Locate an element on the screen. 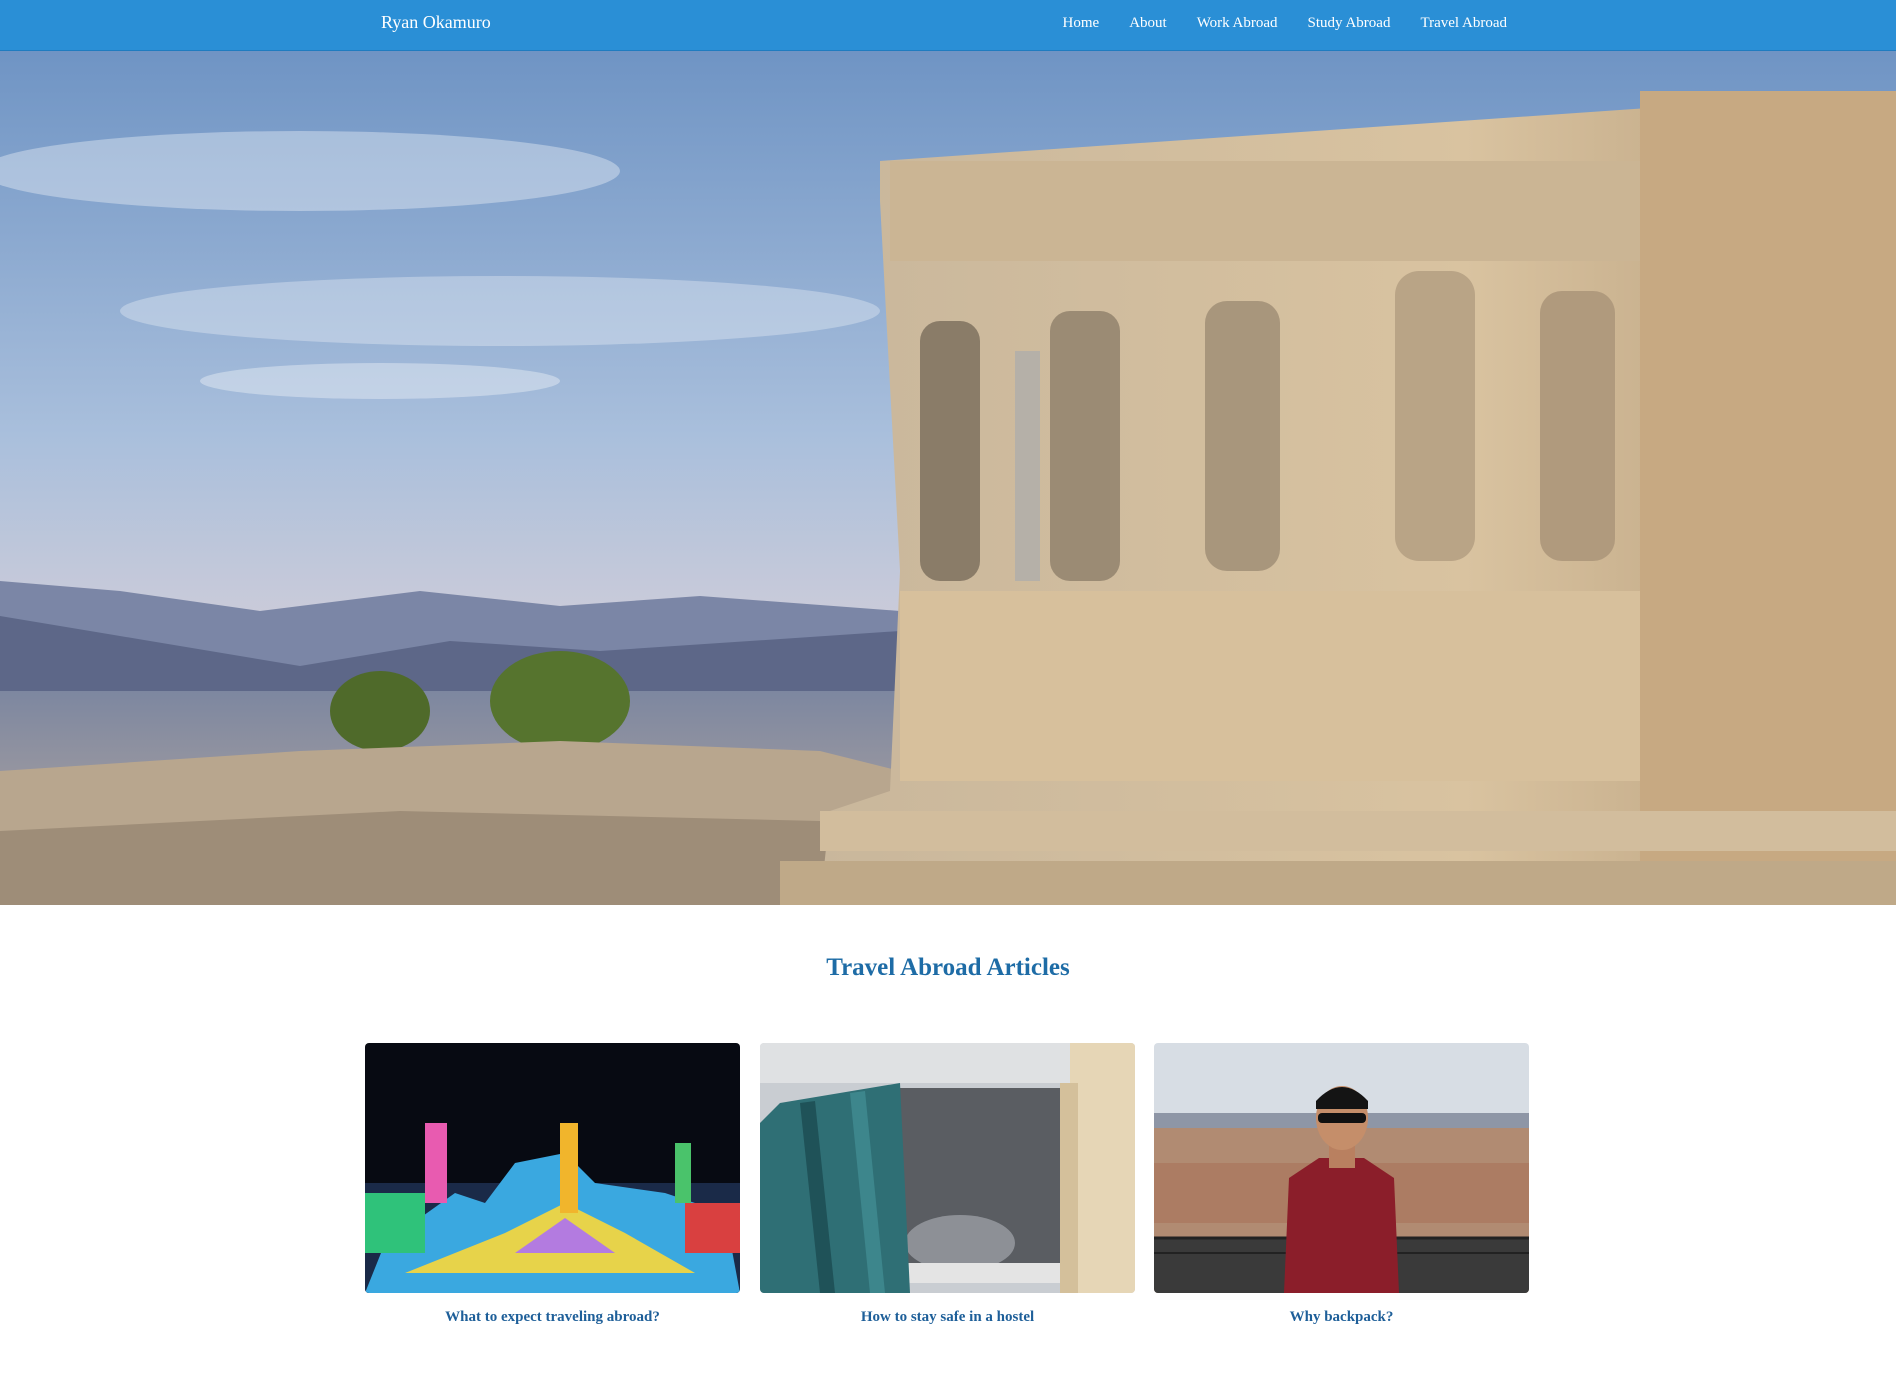  article-card: What to expect traveling abroad? is located at coordinates (552, 1184).